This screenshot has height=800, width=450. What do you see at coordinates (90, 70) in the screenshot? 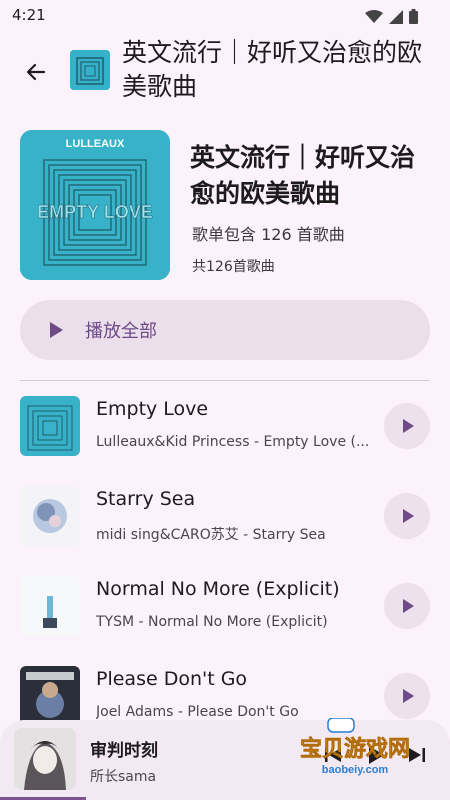
I see `header-playlist-thumbnail` at bounding box center [90, 70].